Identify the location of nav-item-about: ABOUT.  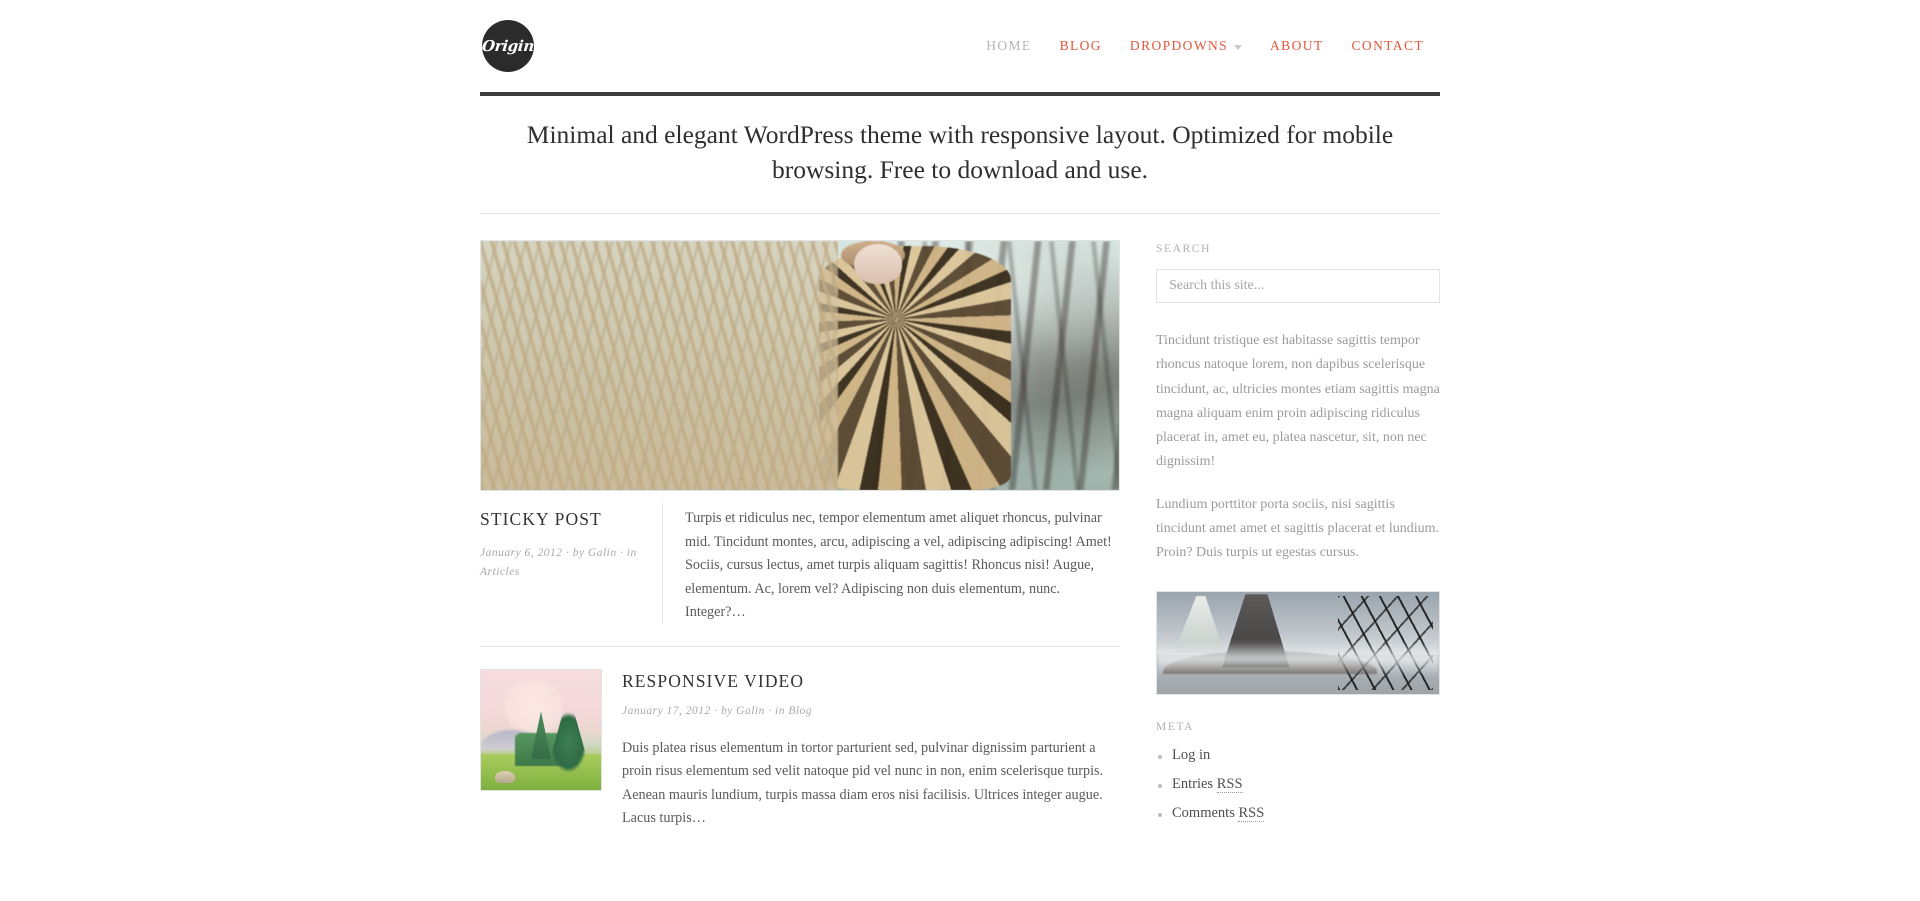
(1297, 46).